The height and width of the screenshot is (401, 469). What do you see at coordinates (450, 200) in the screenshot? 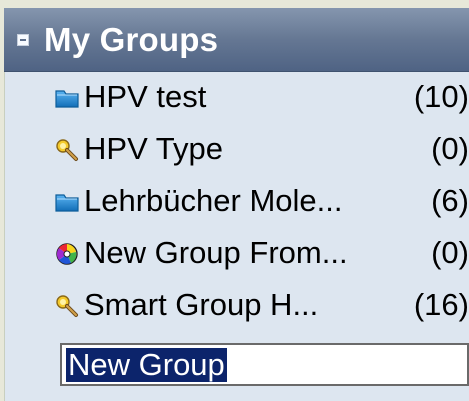
I see `group-count: (6)` at bounding box center [450, 200].